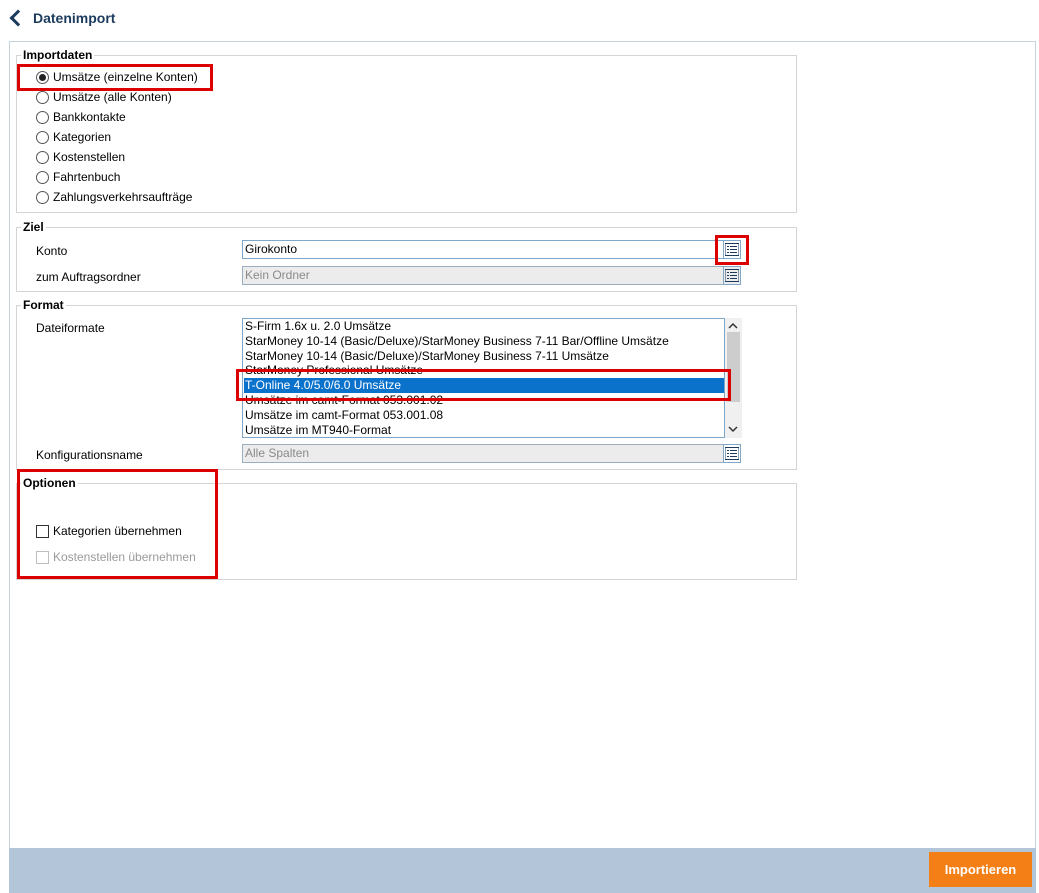  What do you see at coordinates (74, 18) in the screenshot?
I see `page-title: Datenimport` at bounding box center [74, 18].